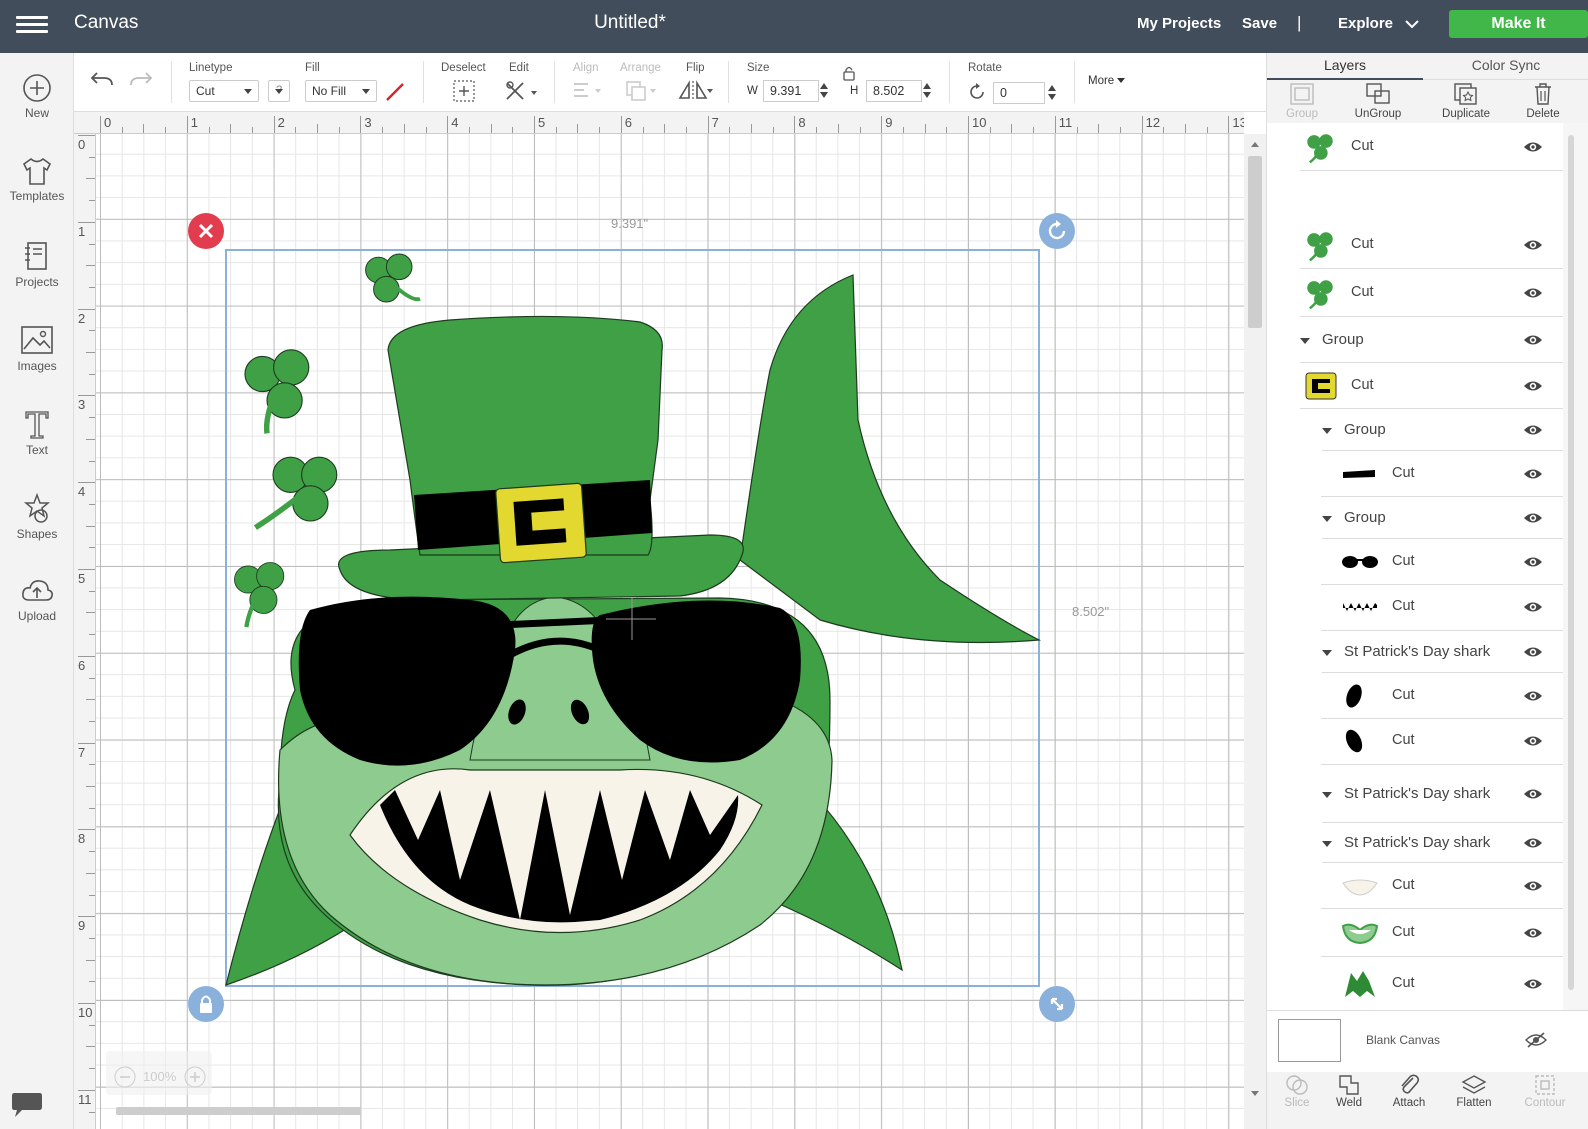  What do you see at coordinates (125, 1078) in the screenshot?
I see `zoom-out-button` at bounding box center [125, 1078].